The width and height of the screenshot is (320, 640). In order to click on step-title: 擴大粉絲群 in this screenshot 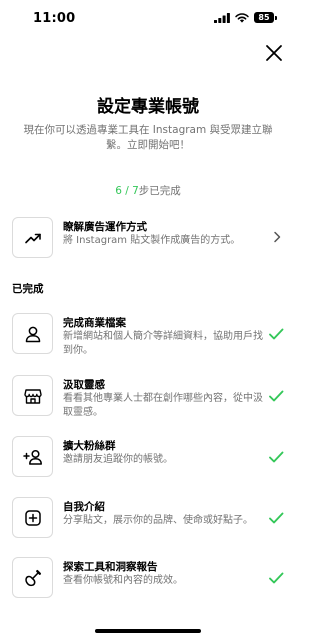, I will do `click(89, 446)`.